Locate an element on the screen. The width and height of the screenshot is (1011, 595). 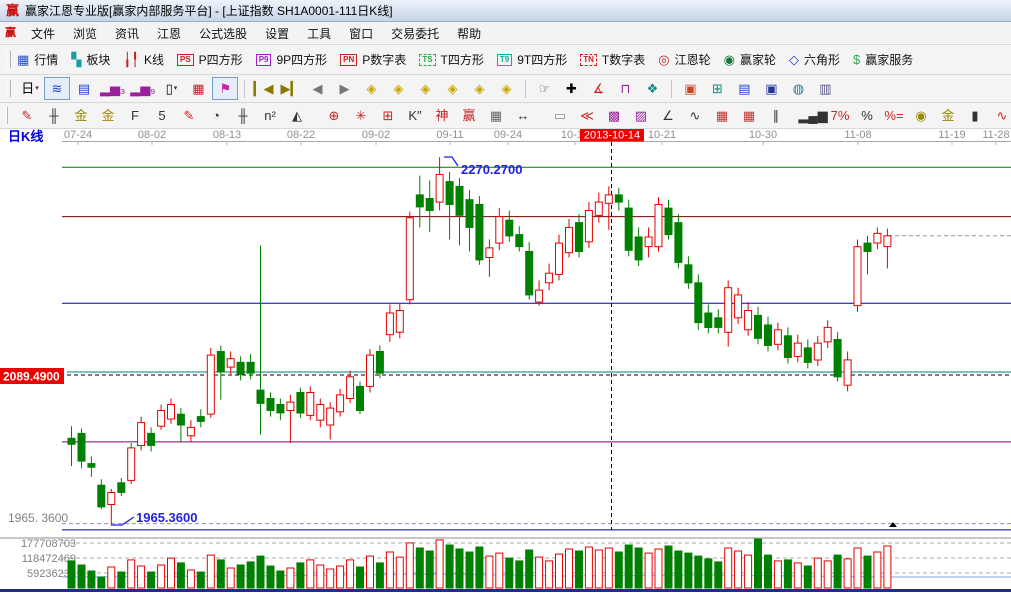
toolbar-hexagon-button: ◇ 六角形 is located at coordinates (814, 59).